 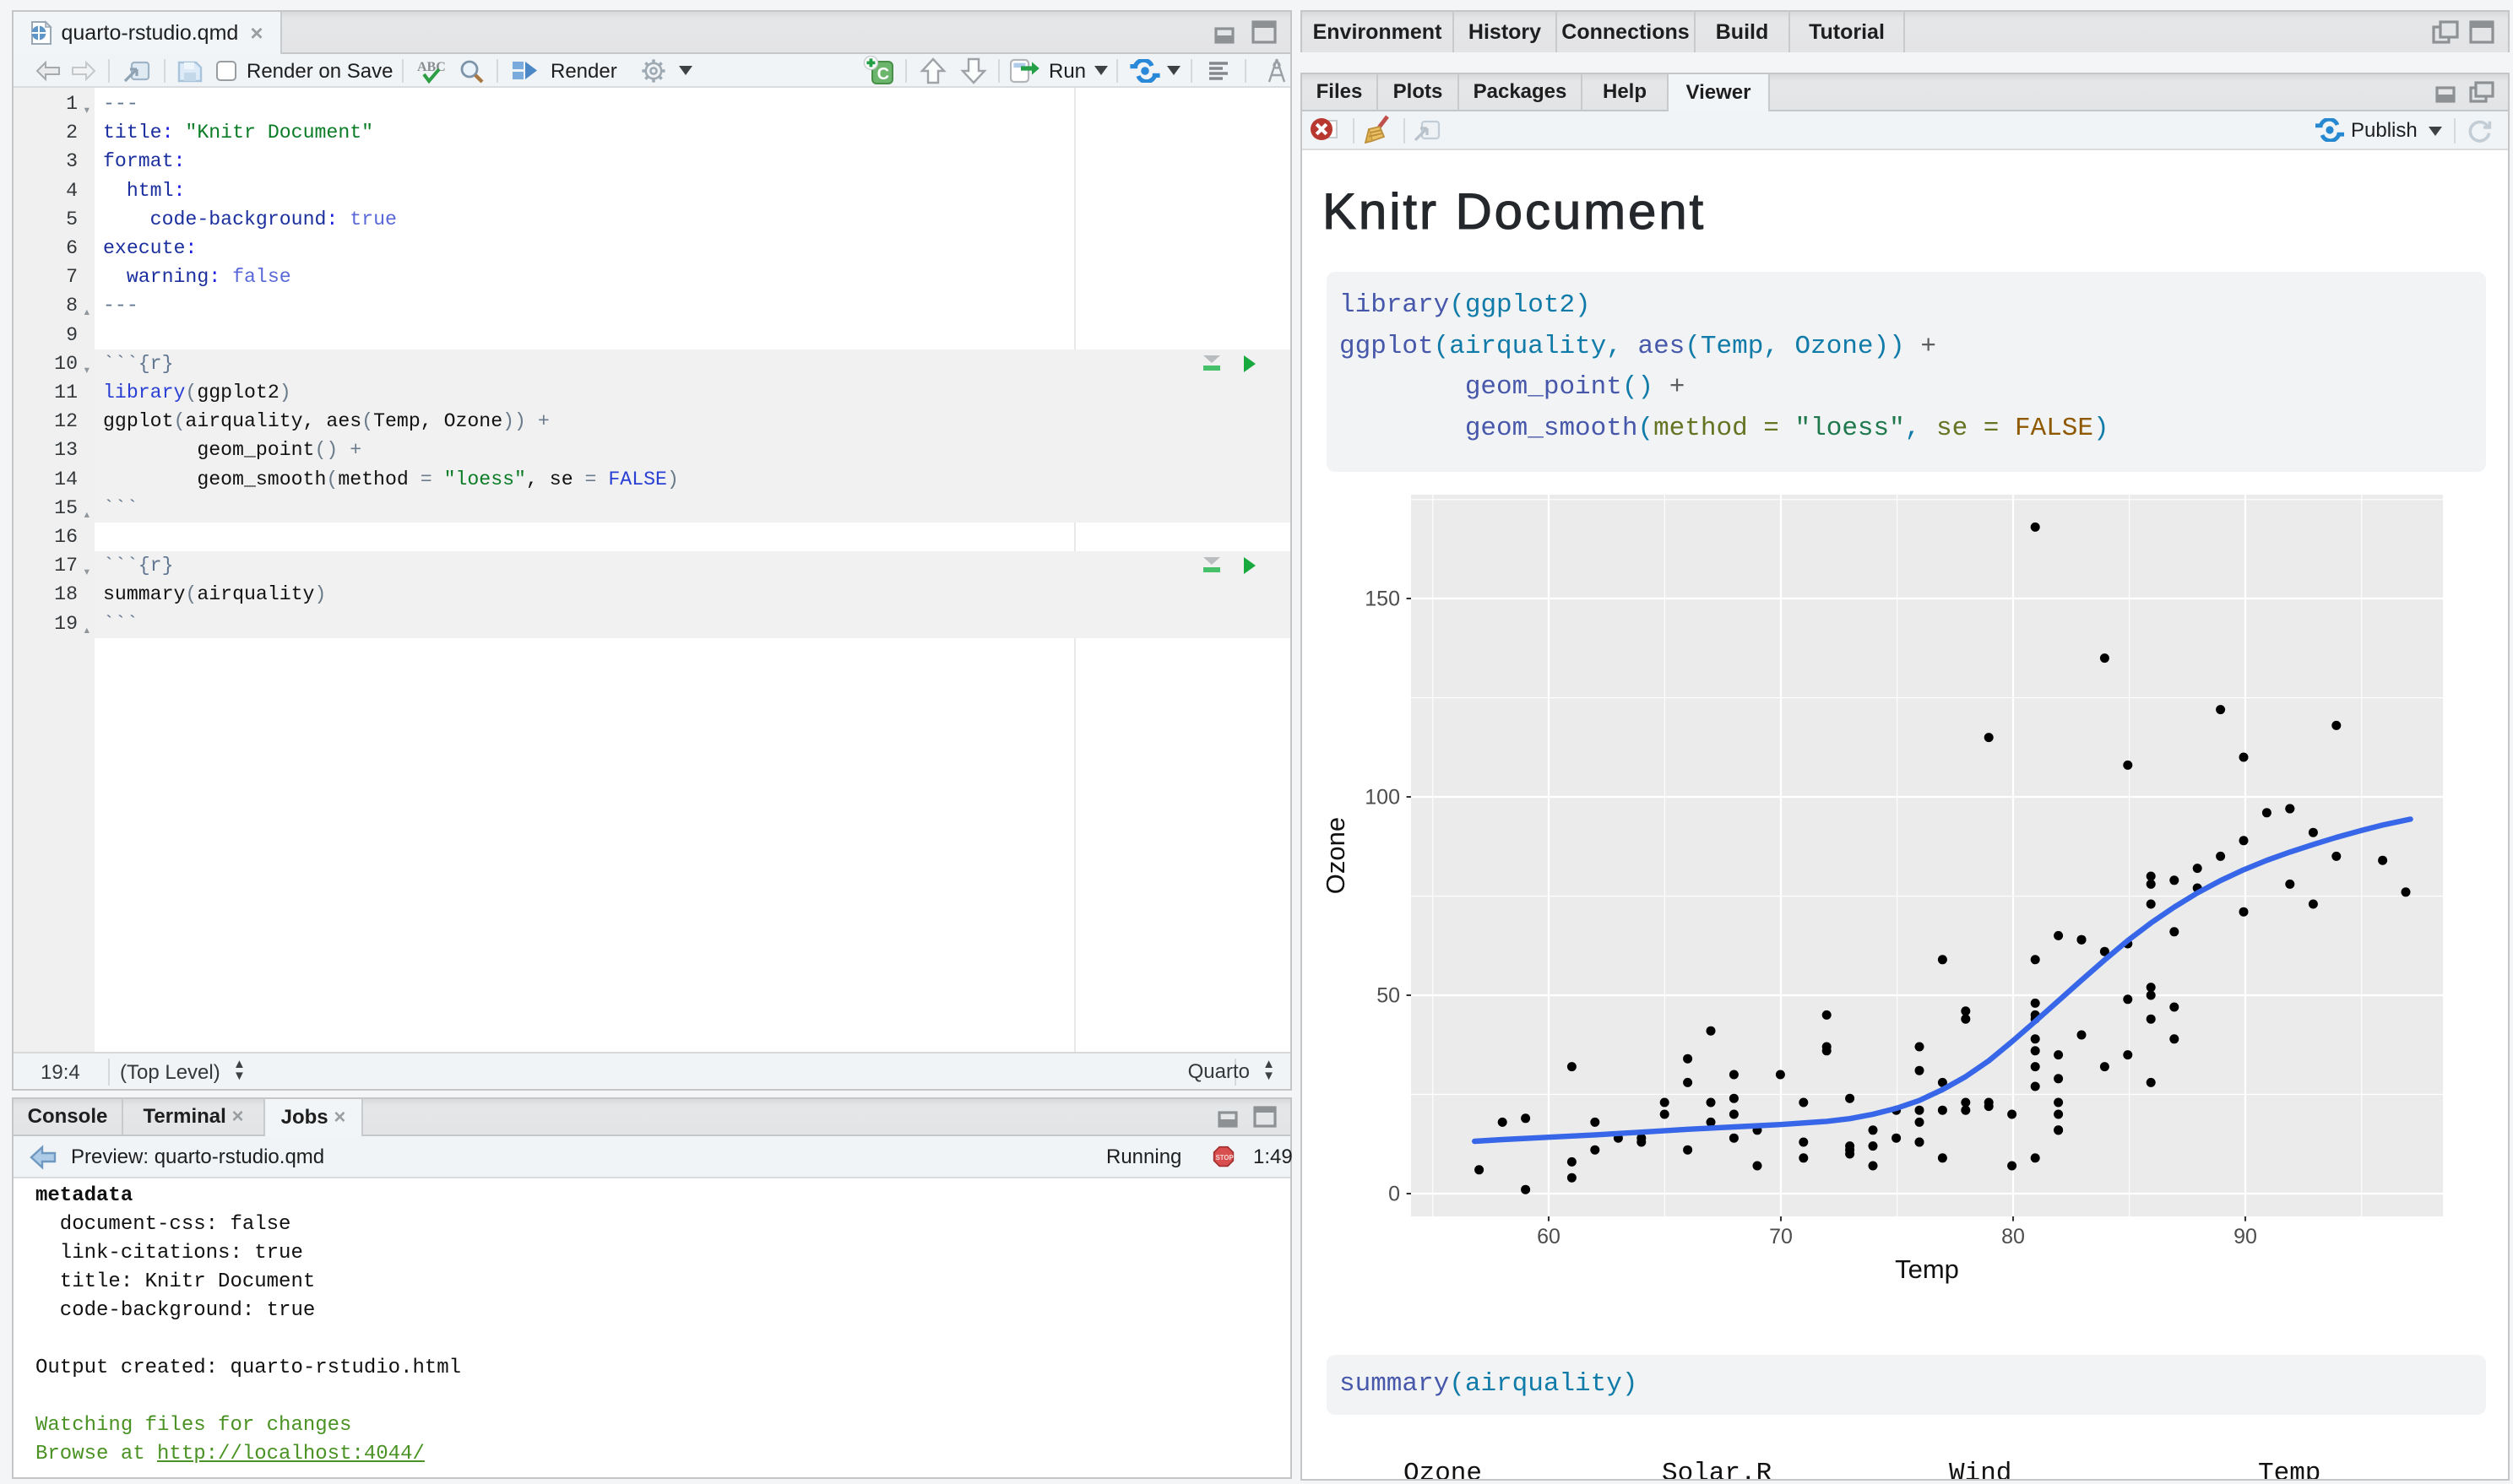 What do you see at coordinates (1382, 798) in the screenshot?
I see `svg-text: 100` at bounding box center [1382, 798].